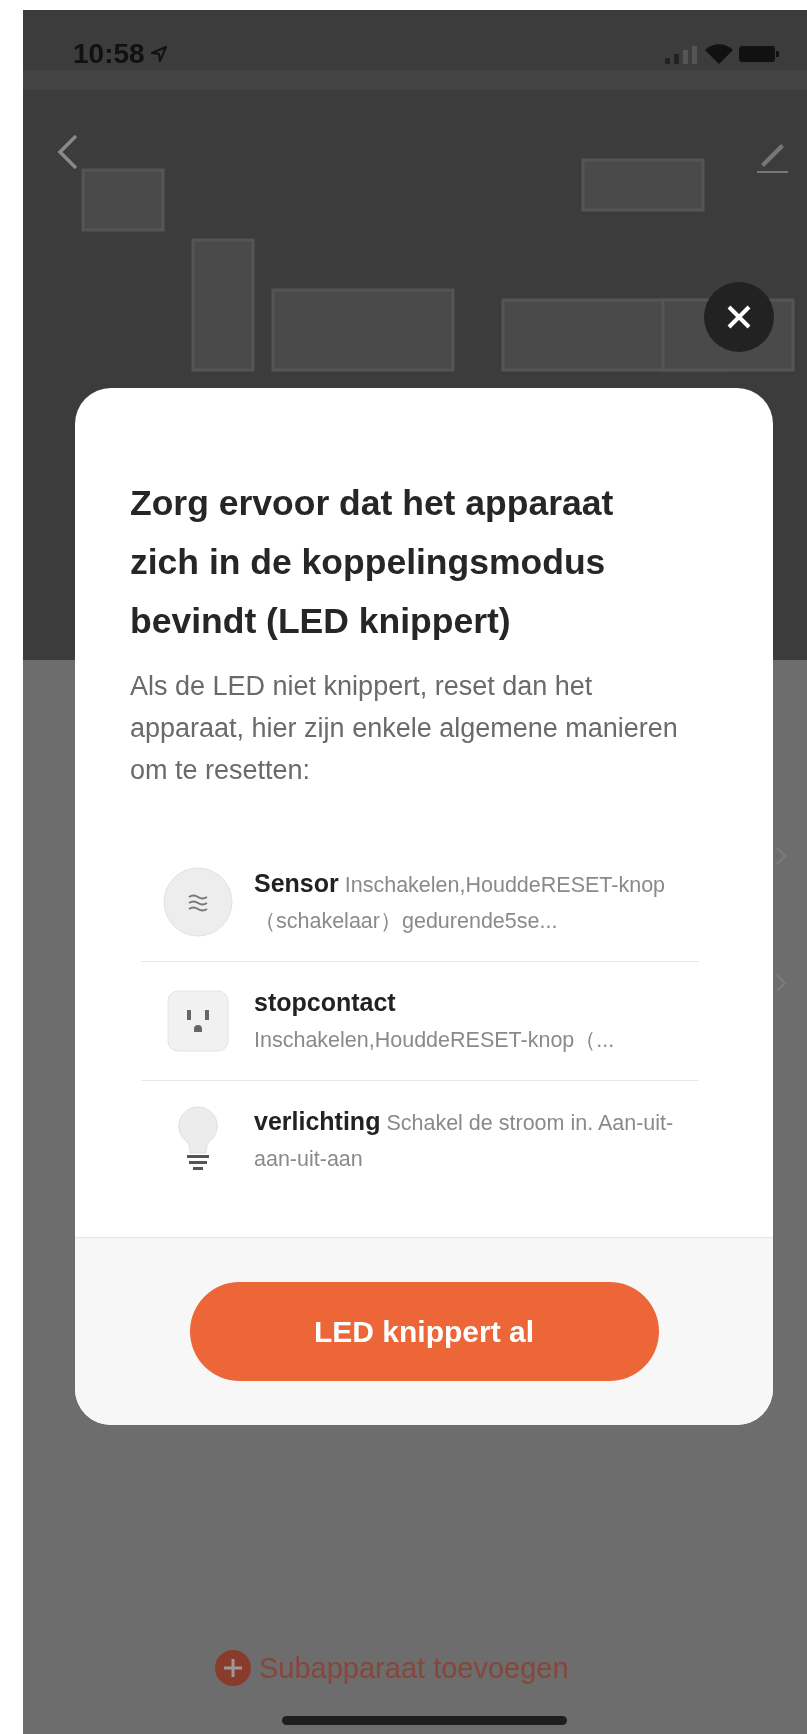 The height and width of the screenshot is (1734, 807). I want to click on wifi-icon, so click(719, 54).